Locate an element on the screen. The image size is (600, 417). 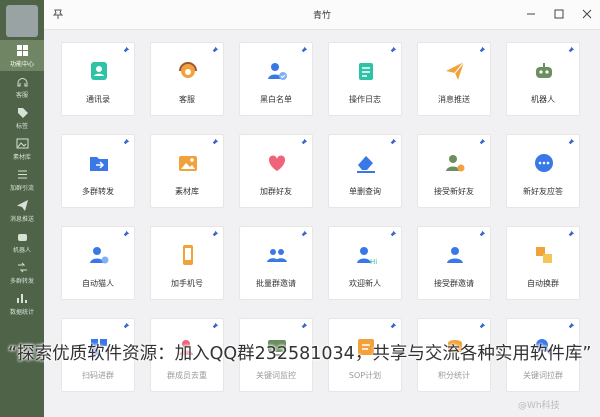
function-card-label: 自动猫人 is located at coordinates (98, 283).